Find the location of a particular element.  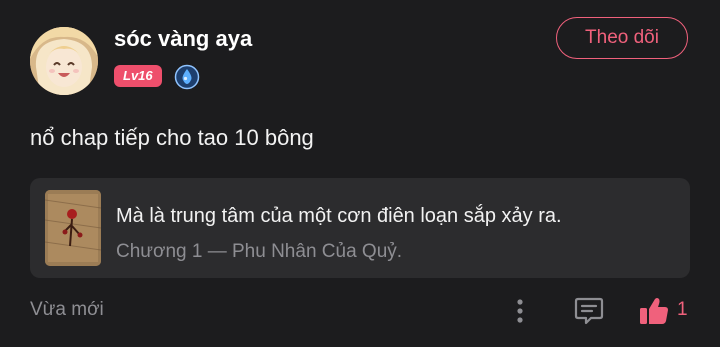

water-drop-badge-icon is located at coordinates (187, 77).